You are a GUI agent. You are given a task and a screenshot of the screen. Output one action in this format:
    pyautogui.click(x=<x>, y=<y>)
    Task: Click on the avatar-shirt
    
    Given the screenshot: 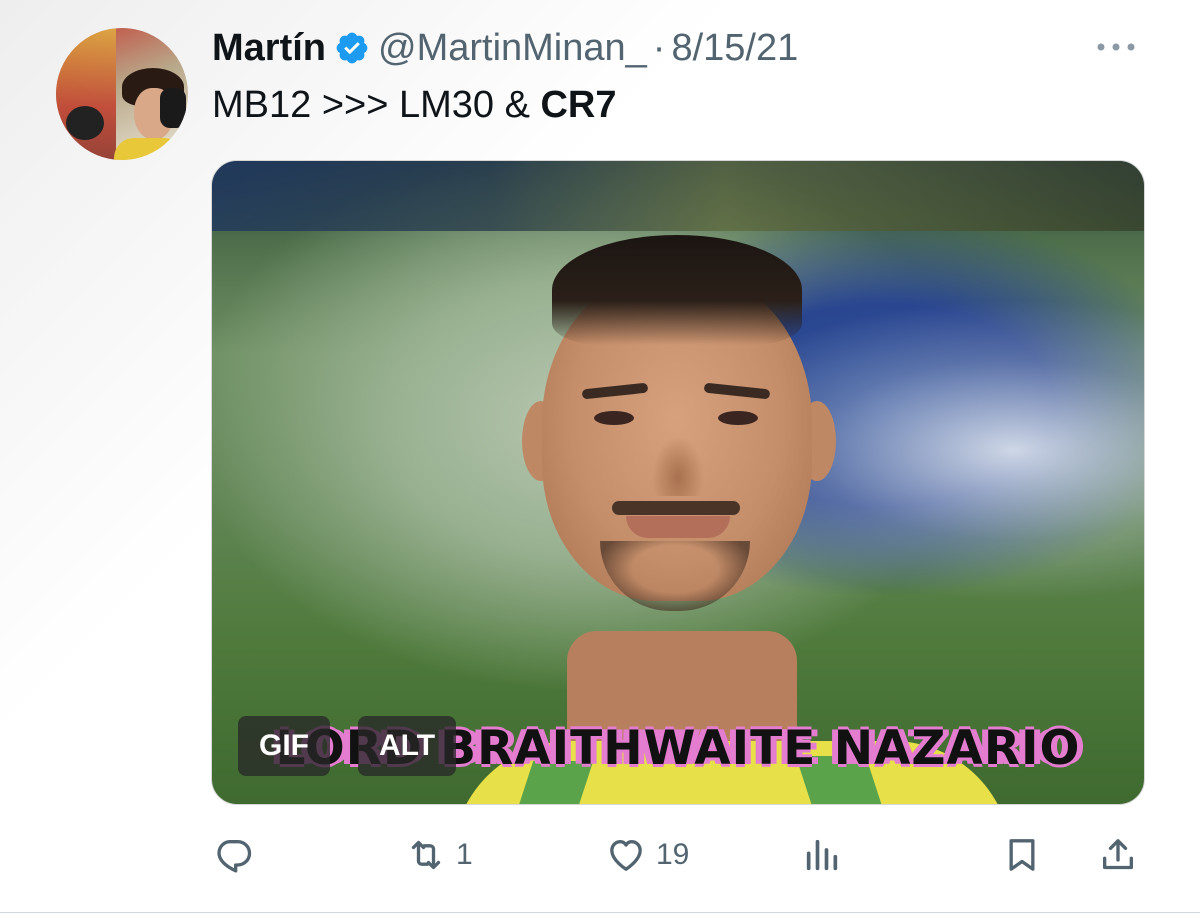 What is the action you would take?
    pyautogui.click(x=149, y=149)
    